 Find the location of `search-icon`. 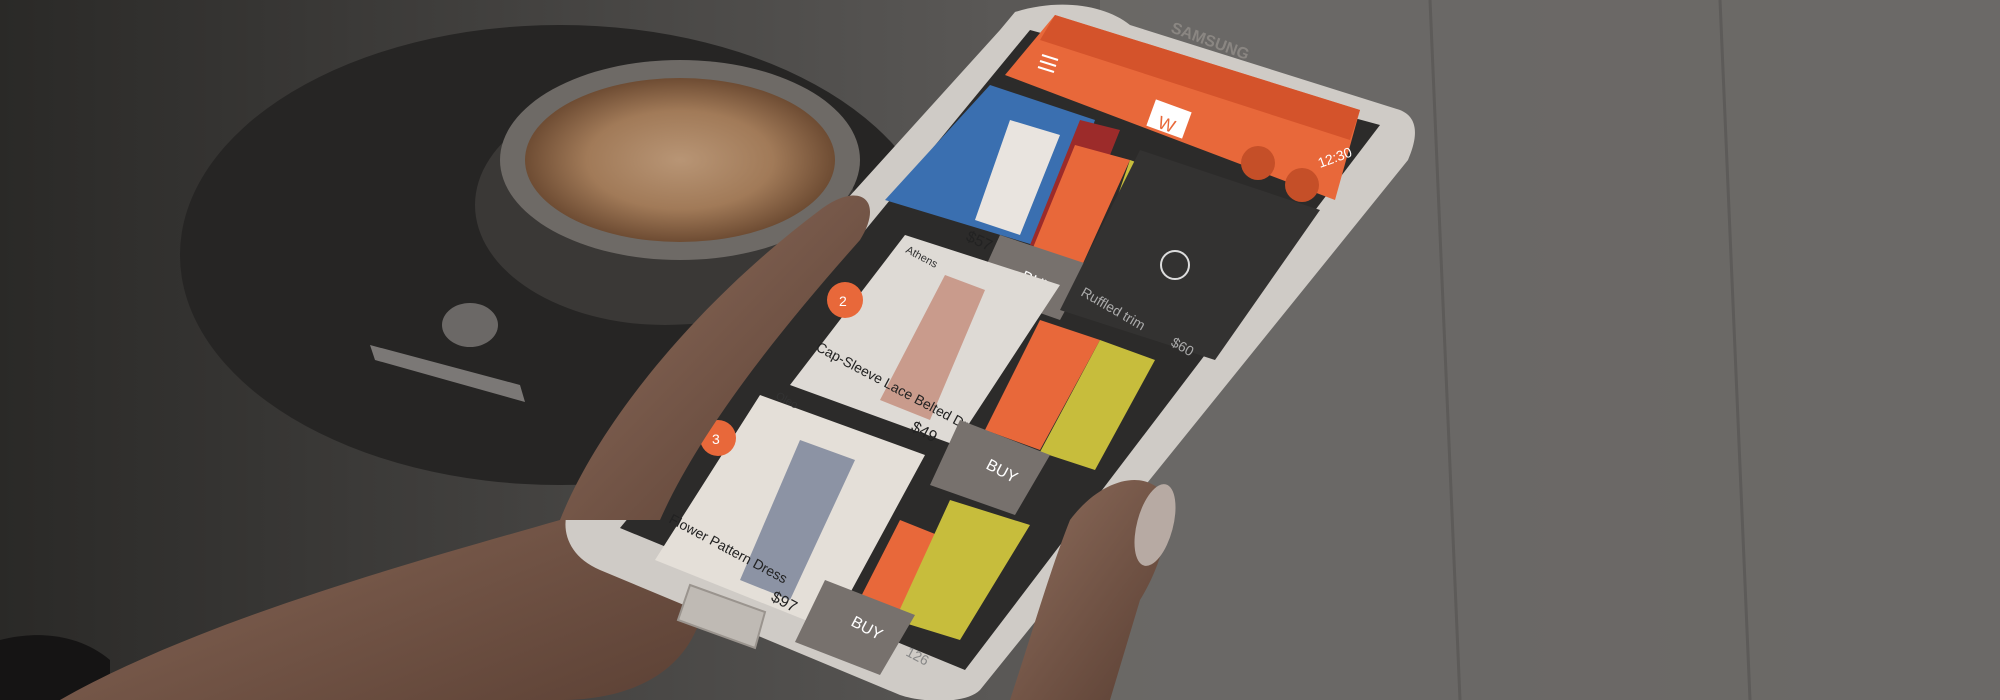

search-icon is located at coordinates (1302, 185).